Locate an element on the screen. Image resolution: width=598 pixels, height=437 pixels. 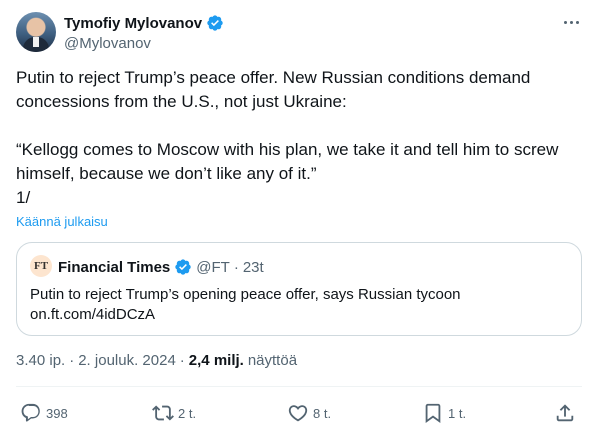
reply-icon is located at coordinates (30, 412).